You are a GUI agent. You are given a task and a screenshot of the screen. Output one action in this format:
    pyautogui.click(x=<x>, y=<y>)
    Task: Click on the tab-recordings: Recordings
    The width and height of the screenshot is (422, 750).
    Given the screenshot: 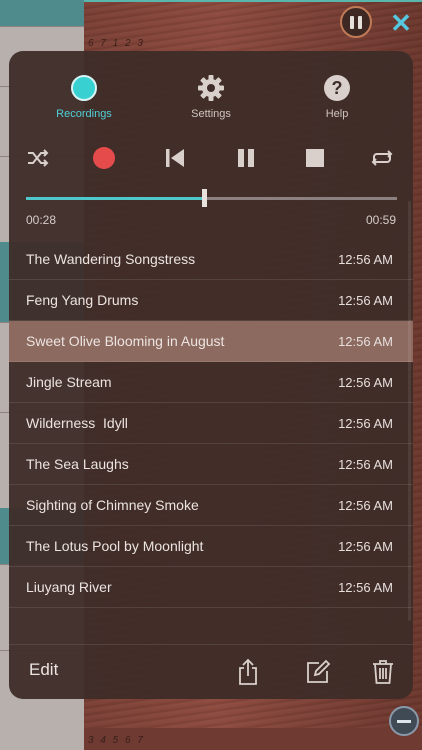 What is the action you would take?
    pyautogui.click(x=84, y=96)
    